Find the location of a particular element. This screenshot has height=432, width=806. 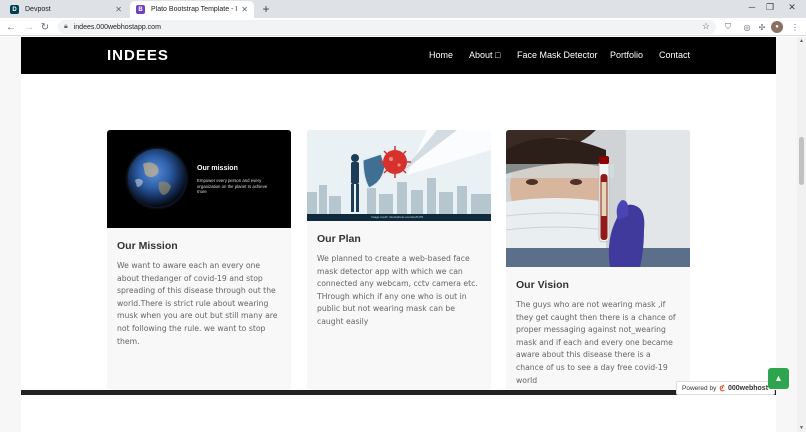

nav-contact: Contact is located at coordinates (674, 55).